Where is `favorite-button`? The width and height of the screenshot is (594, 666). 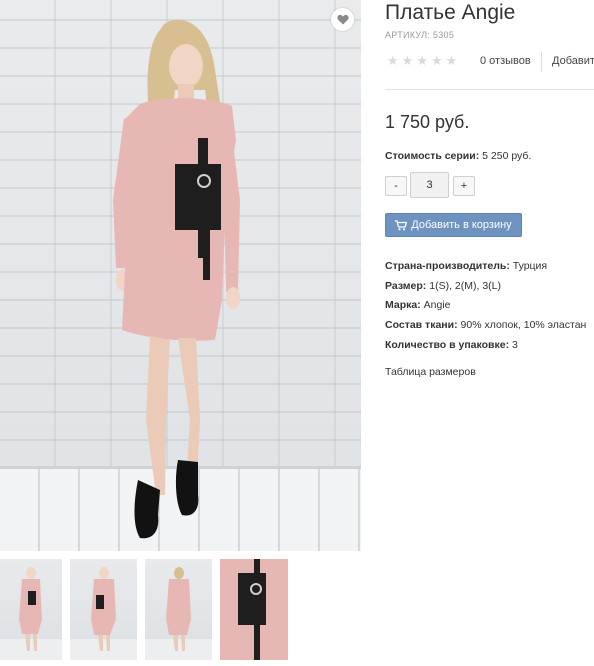 favorite-button is located at coordinates (342, 19).